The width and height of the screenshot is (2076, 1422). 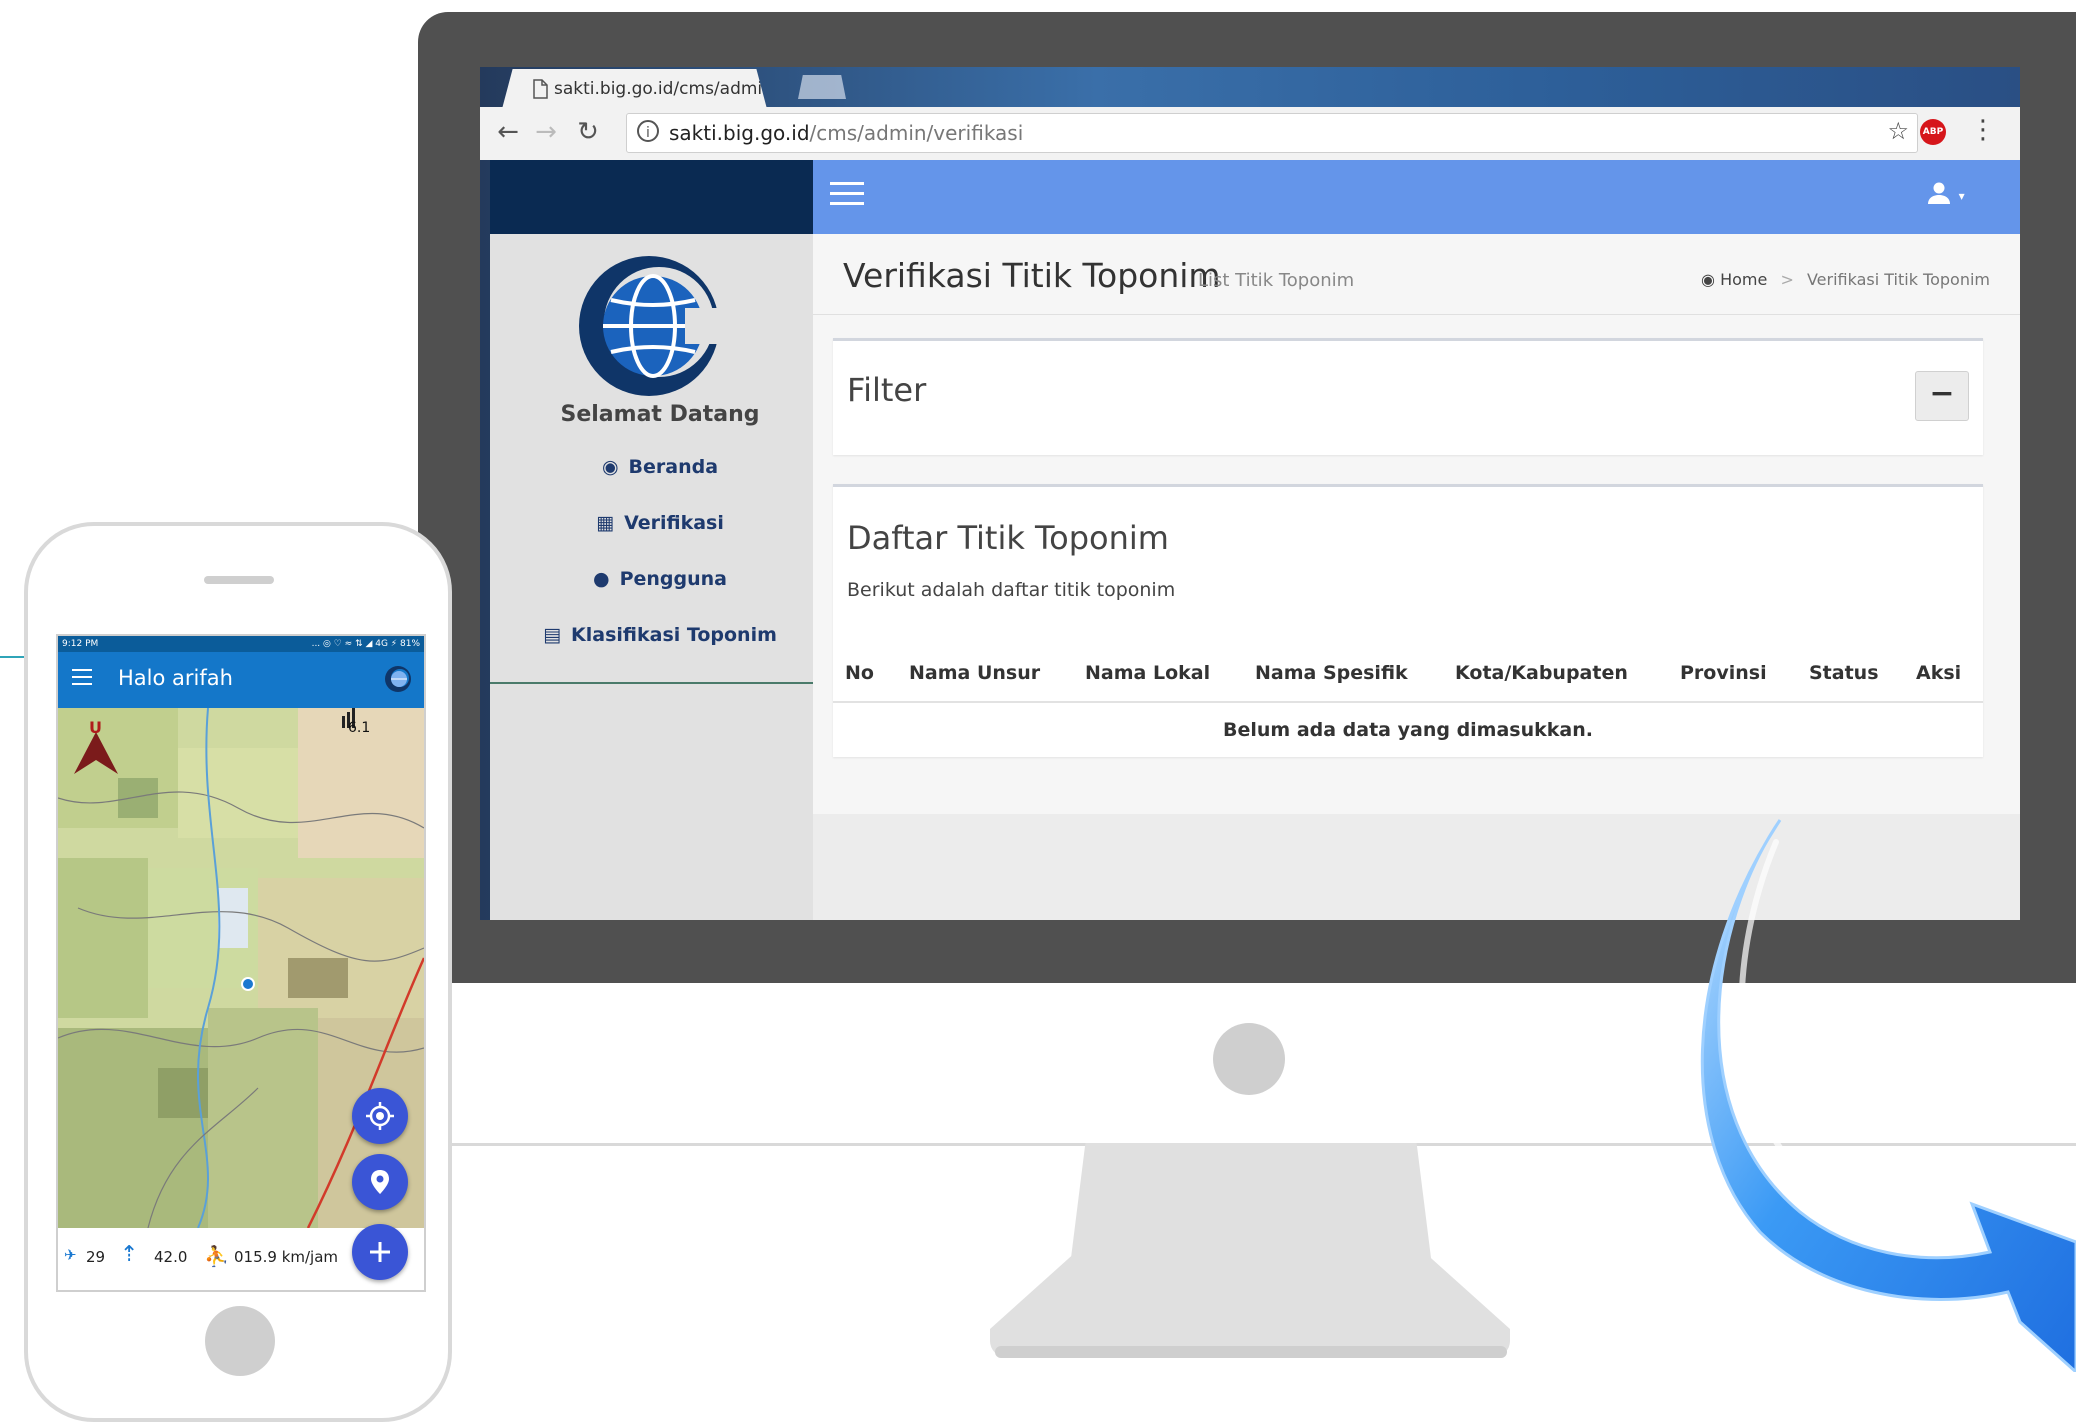 What do you see at coordinates (1331, 673) in the screenshot?
I see `column-header-nama-spesifik: Nama Spesifik` at bounding box center [1331, 673].